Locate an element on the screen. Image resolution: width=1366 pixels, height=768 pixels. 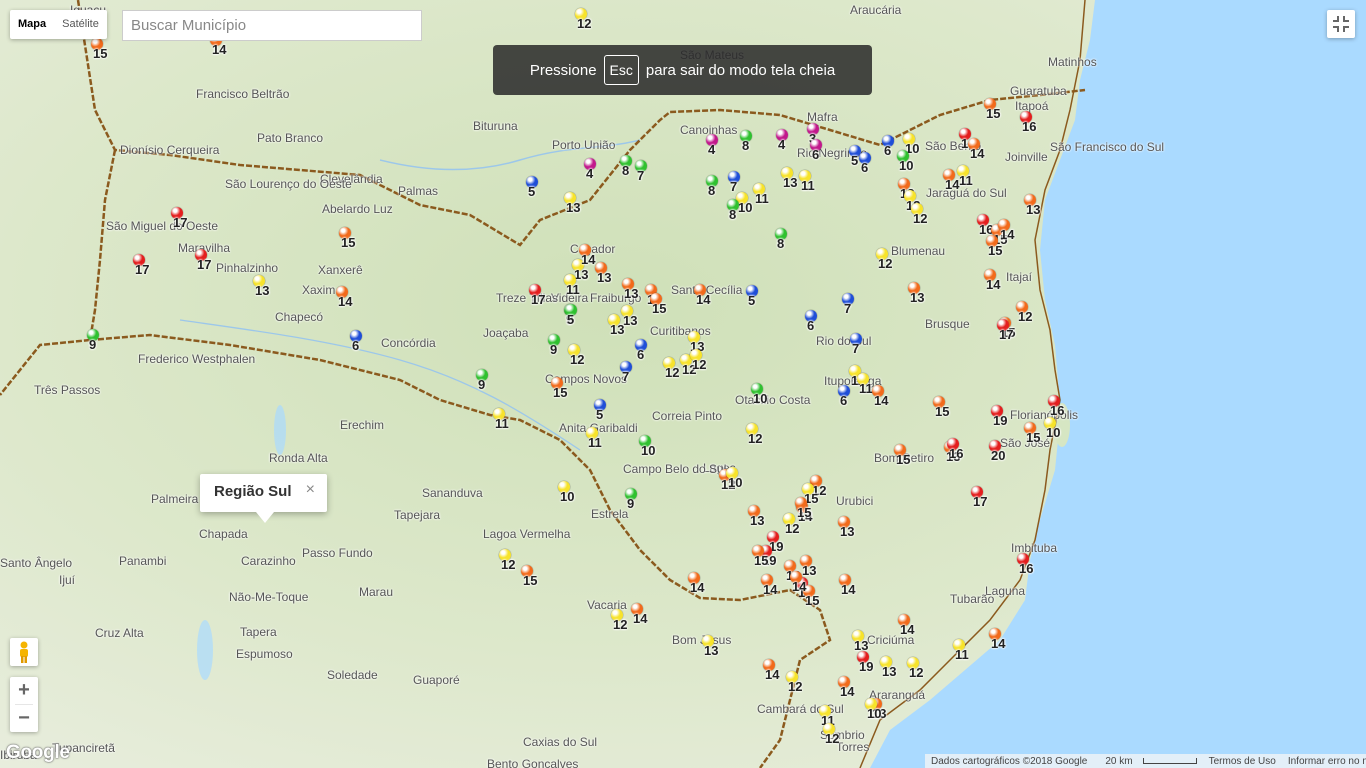
search-input is located at coordinates (272, 25).